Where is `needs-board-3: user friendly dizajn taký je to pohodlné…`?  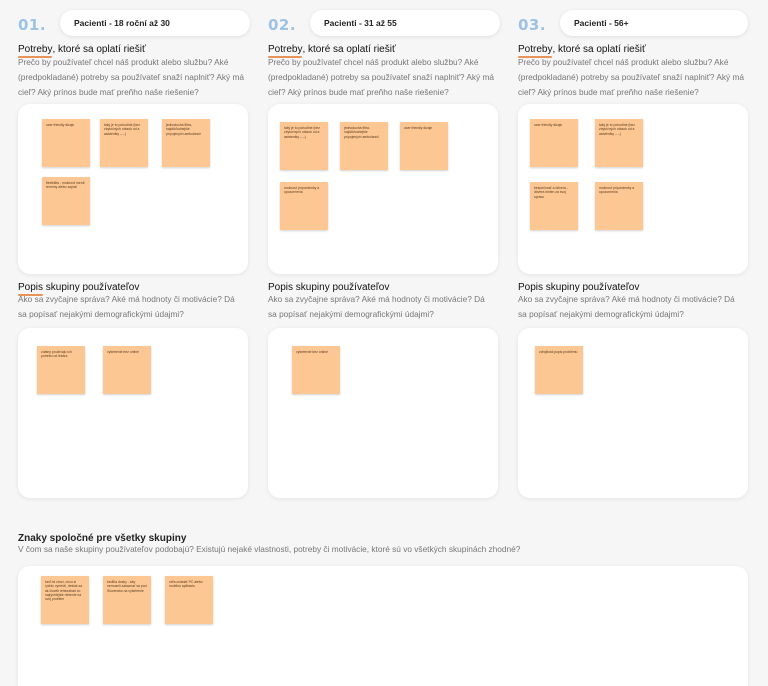
needs-board-3: user friendly dizajn taký je to pohodlné… is located at coordinates (633, 189).